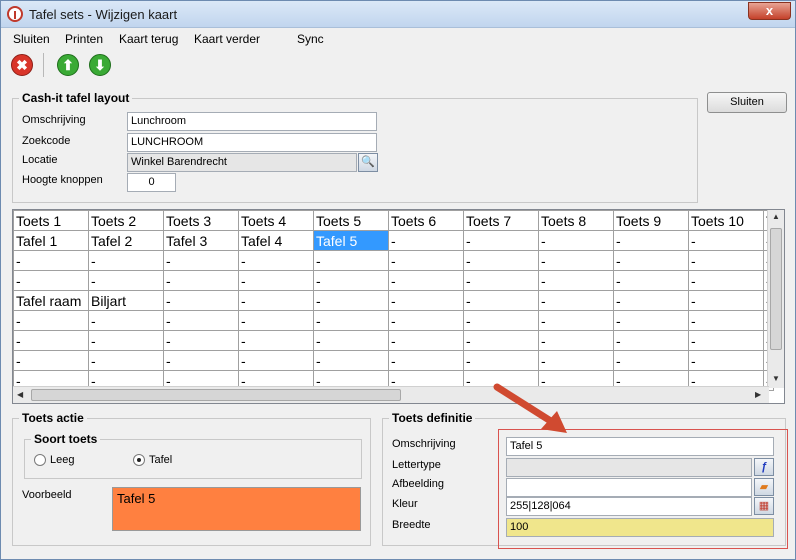 Image resolution: width=796 pixels, height=560 pixels. What do you see at coordinates (126, 220) in the screenshot?
I see `grid-column-header: Toets 2` at bounding box center [126, 220].